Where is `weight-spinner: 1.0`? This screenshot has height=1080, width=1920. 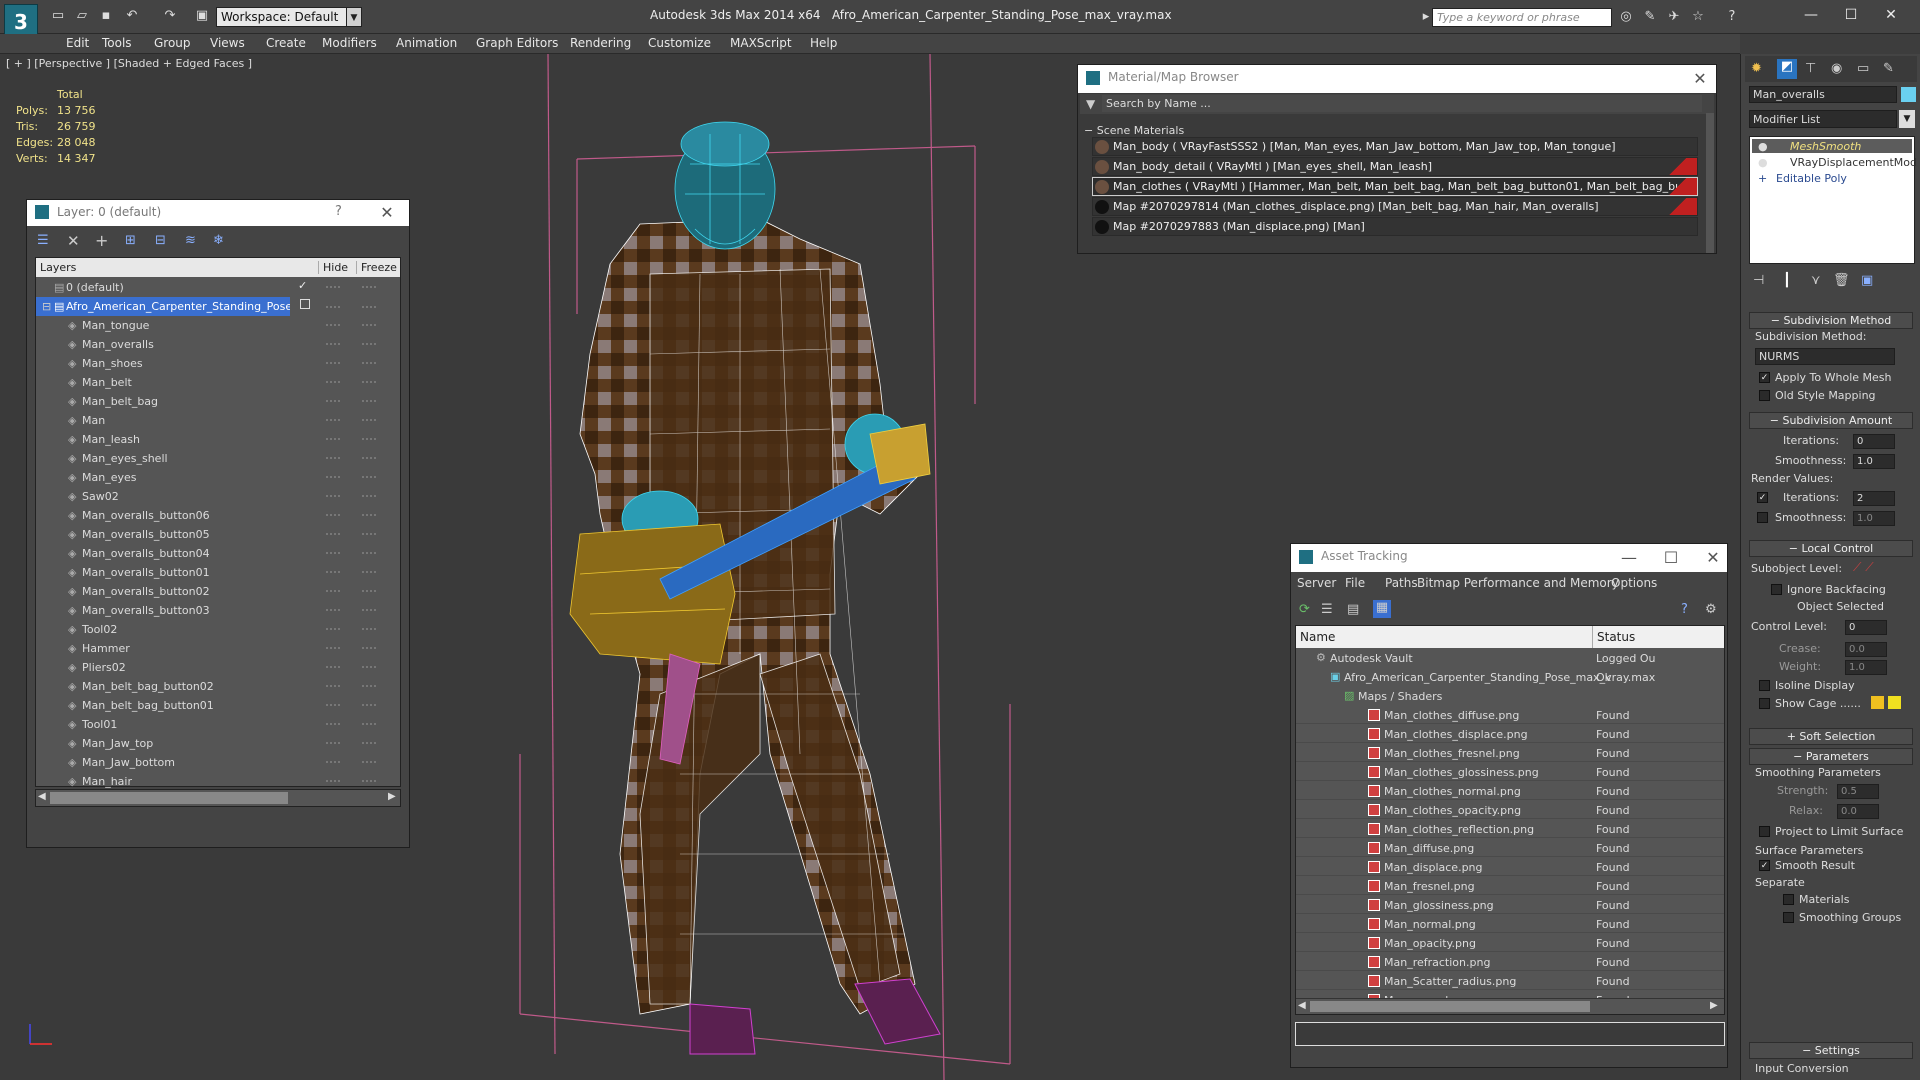
weight-spinner: 1.0 is located at coordinates (1866, 667).